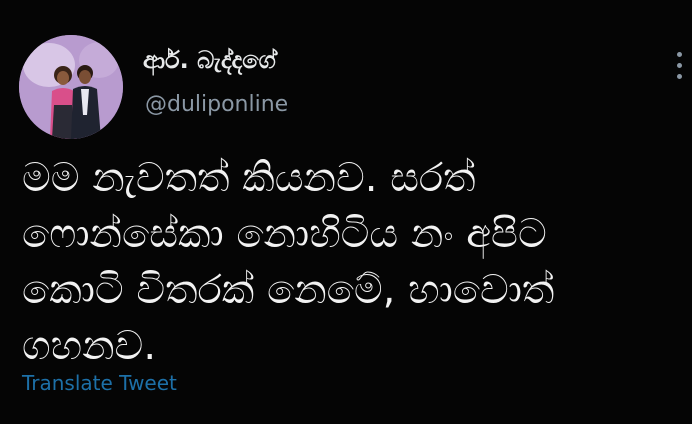  Describe the element at coordinates (99, 383) in the screenshot. I see `translate-tweet-link: Translate Tweet` at that location.